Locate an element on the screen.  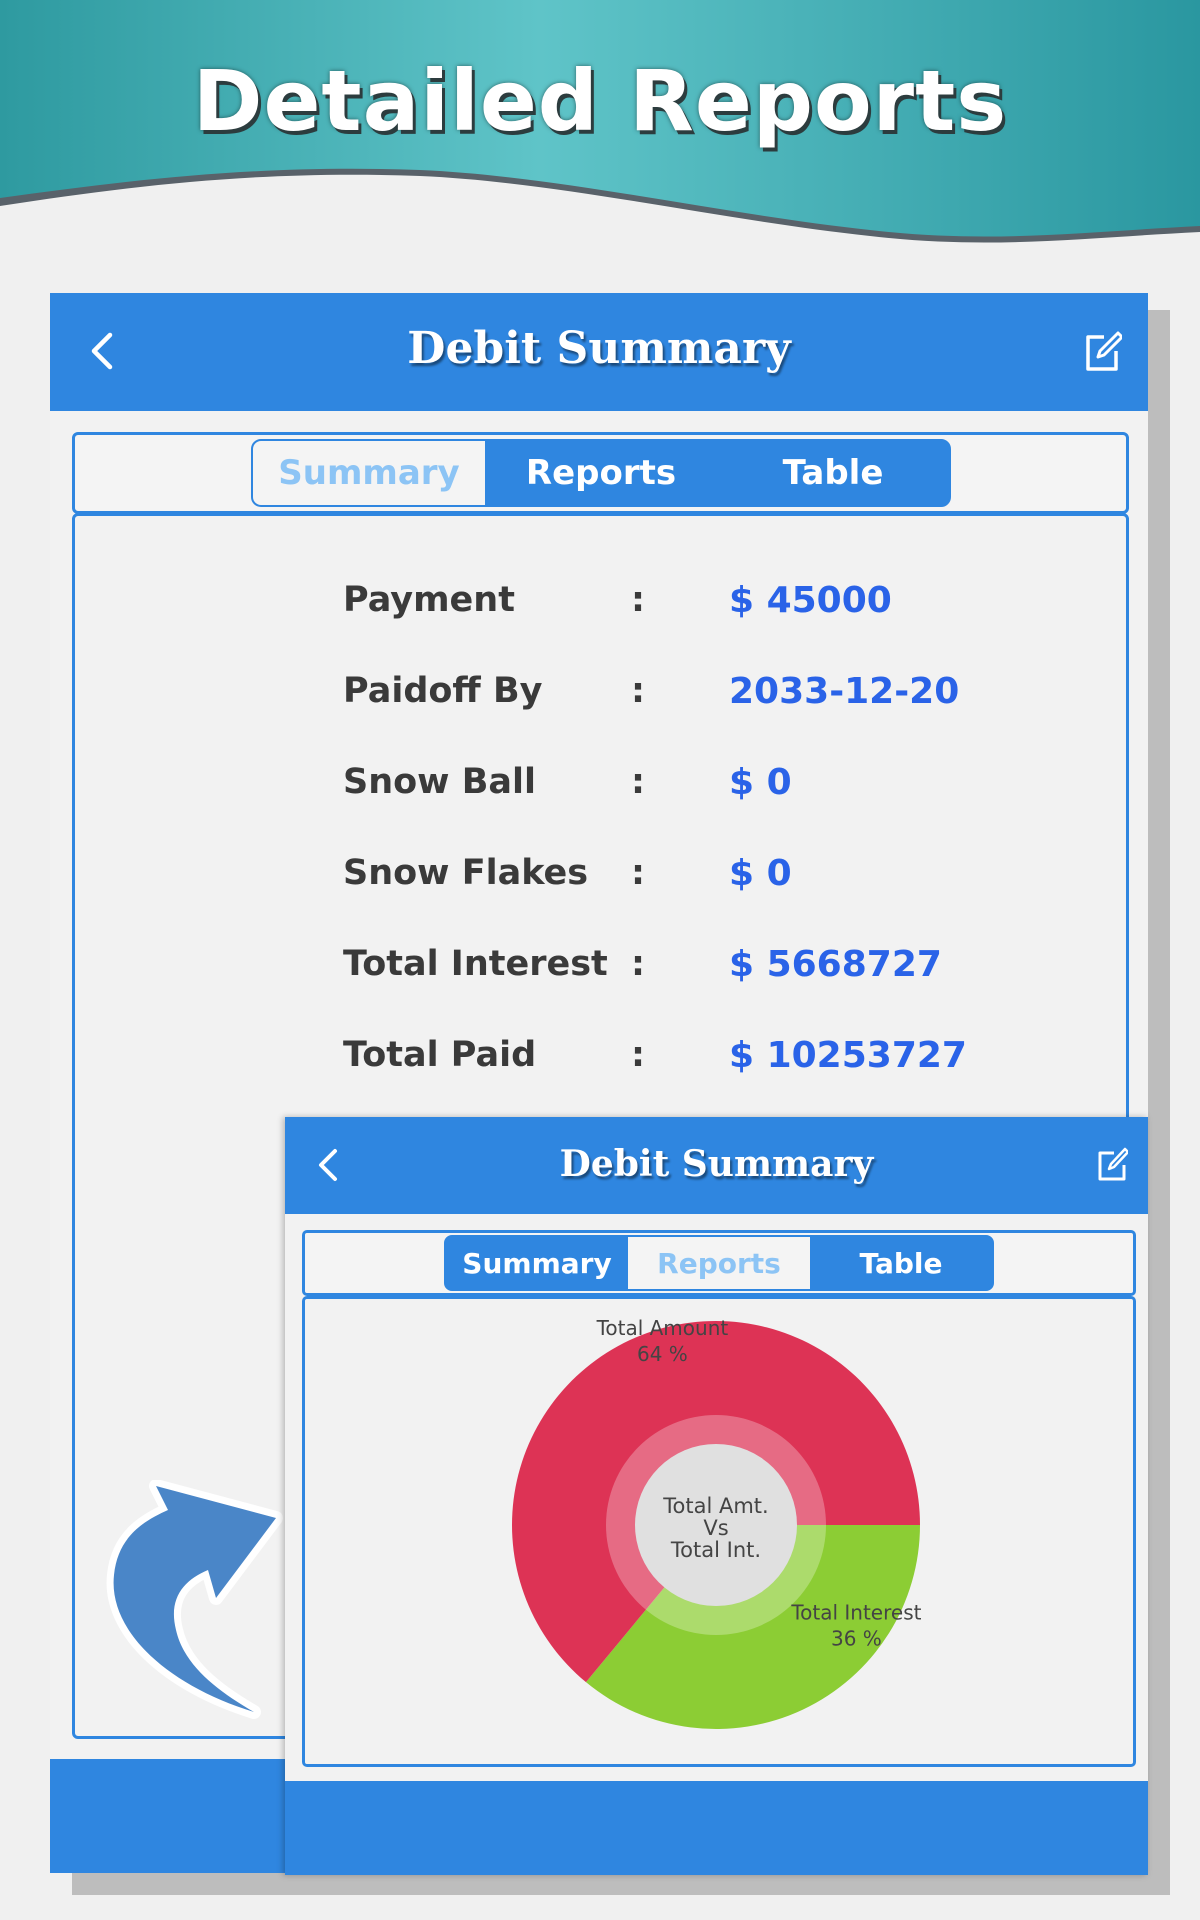
banner-title: Detailed Reports is located at coordinates (600, 101).